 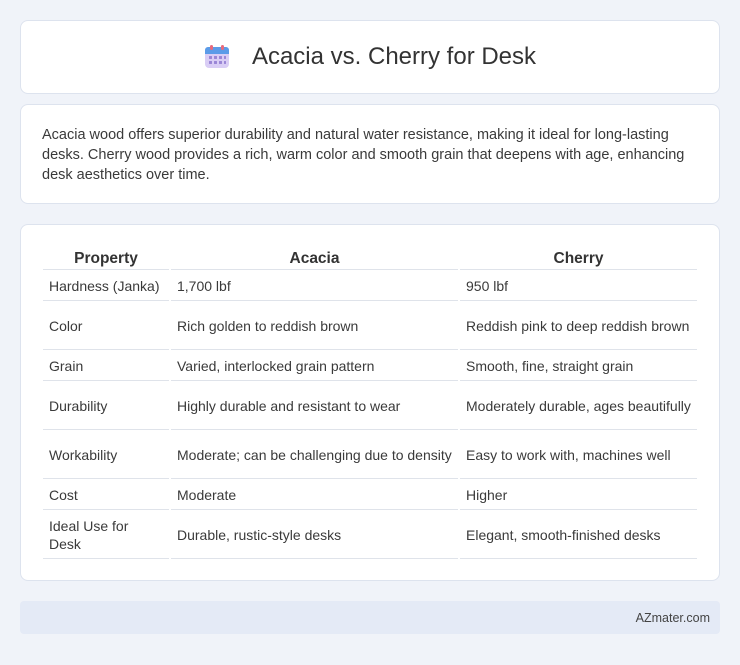 I want to click on row-acacia: Rich golden to reddish brown, so click(x=314, y=326).